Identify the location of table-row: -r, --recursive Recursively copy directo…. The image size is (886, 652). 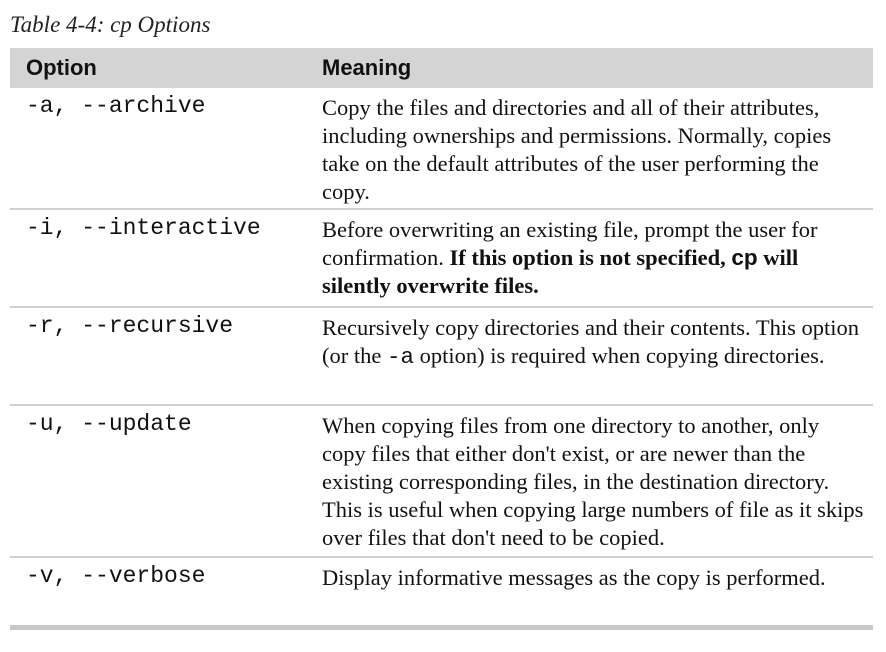
(441, 357).